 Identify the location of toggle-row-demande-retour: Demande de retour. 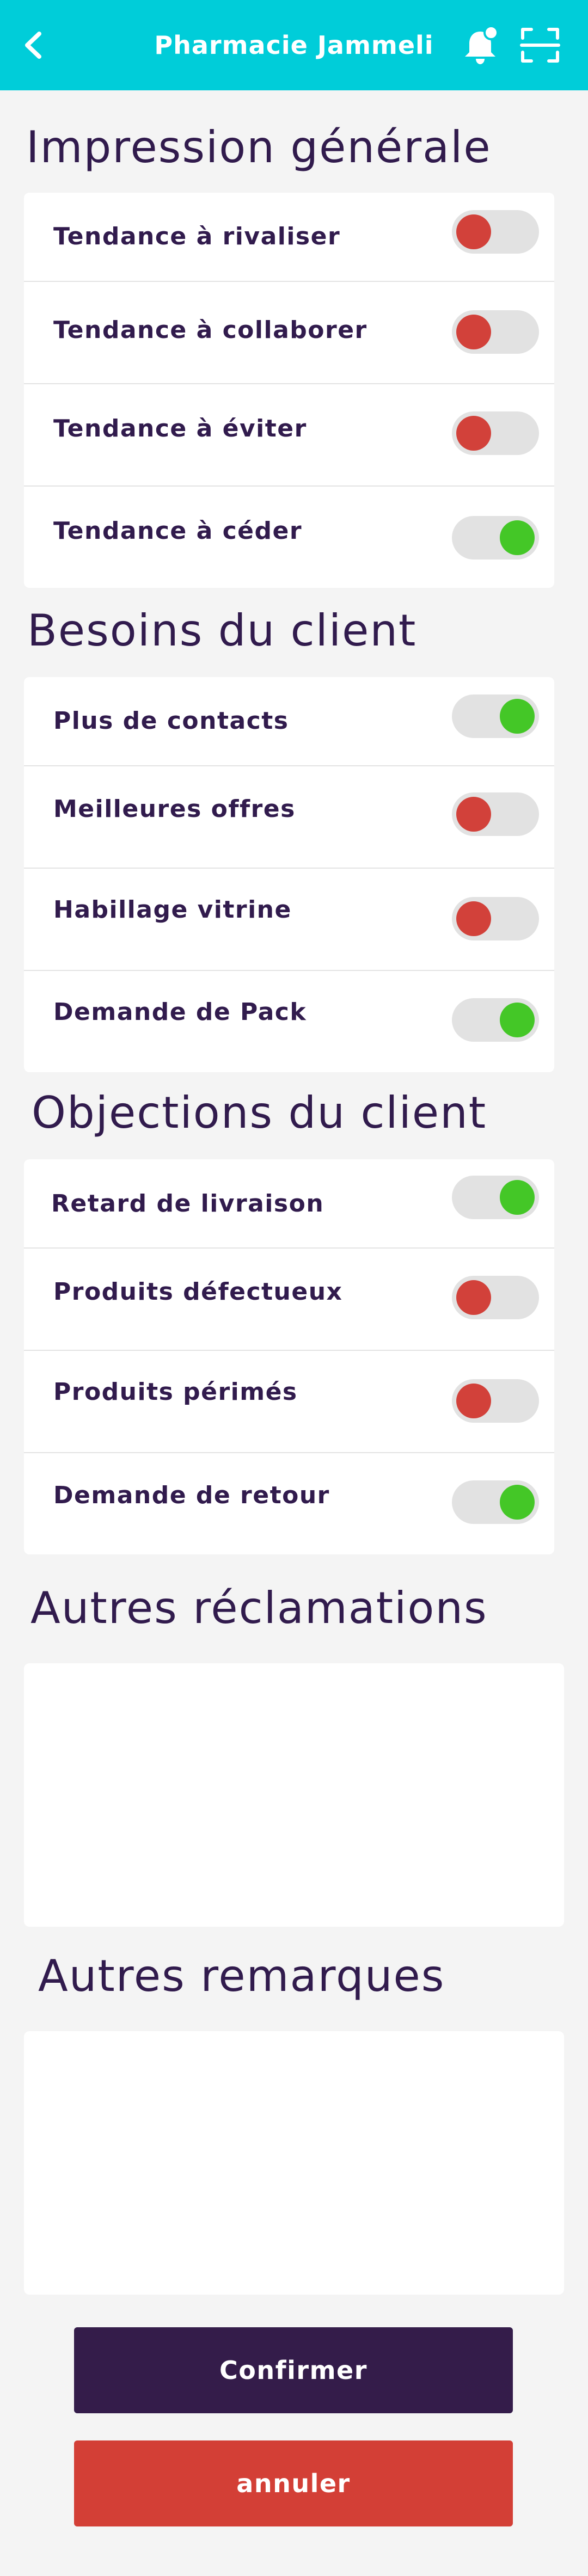
(289, 1503).